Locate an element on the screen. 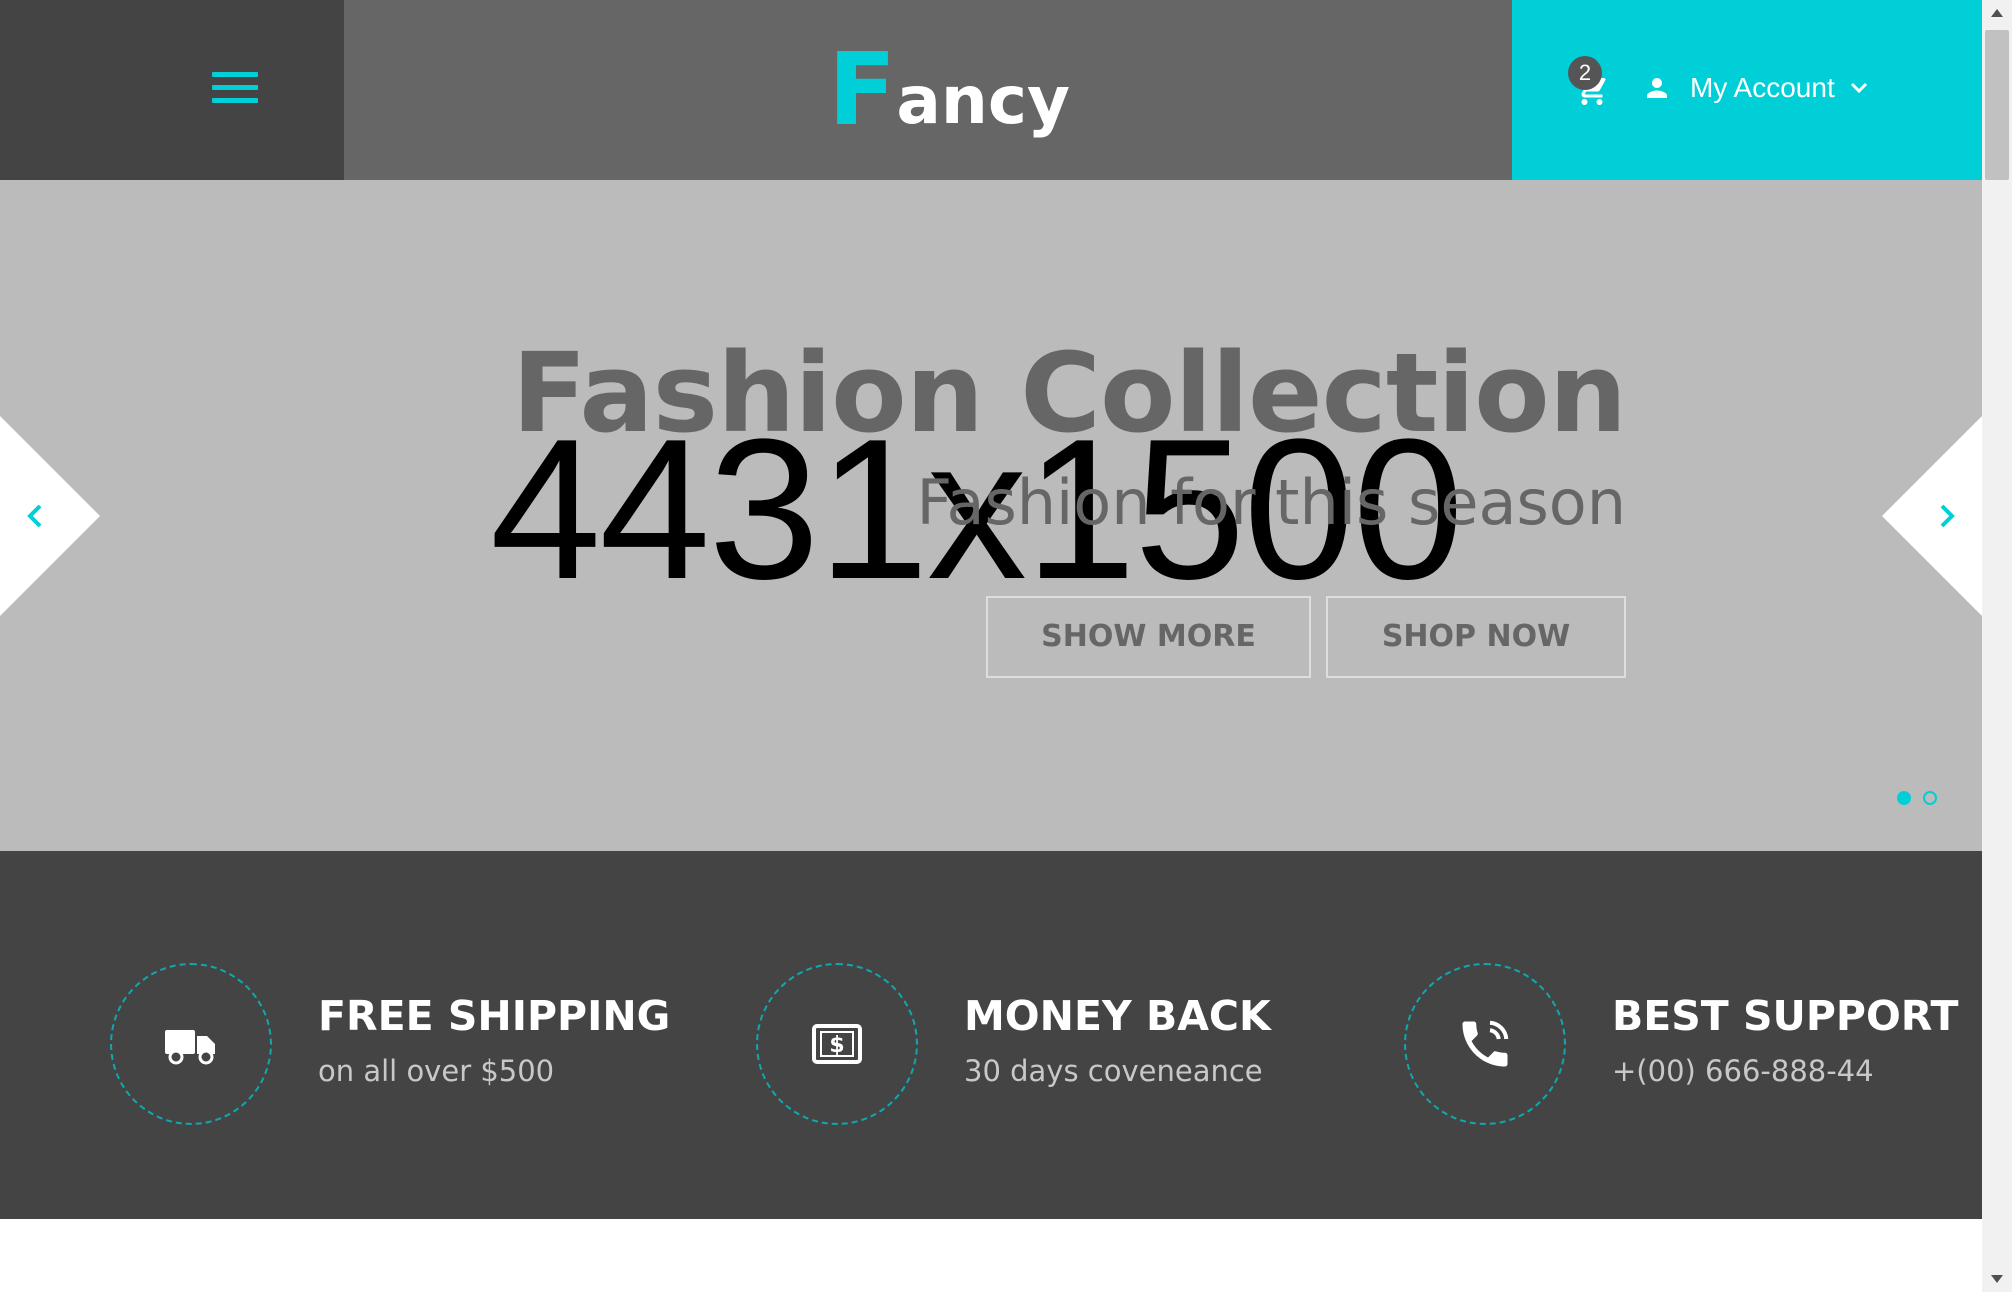  site-logo: F ancy is located at coordinates (949, 90).